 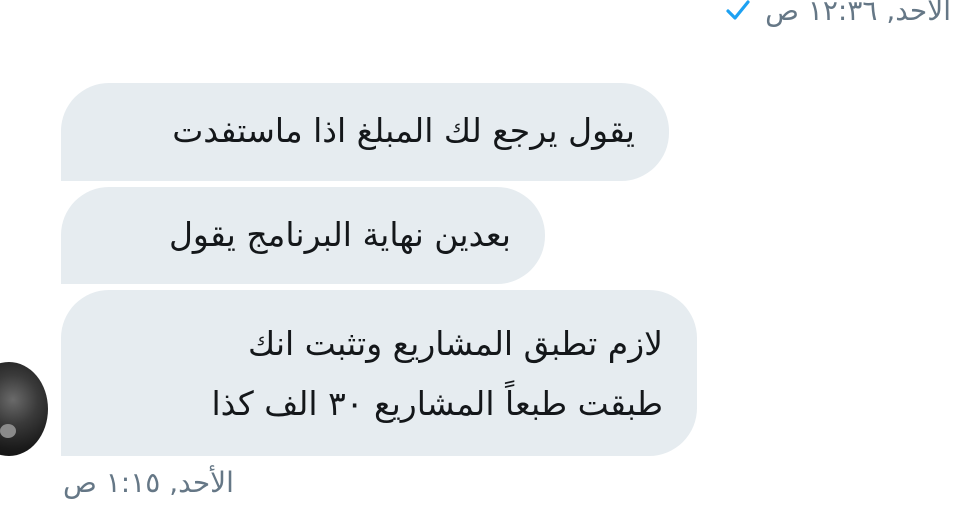 I want to click on message-text: يقول يرجع لك المبلغ اذا ماستفدت, so click(x=403, y=130).